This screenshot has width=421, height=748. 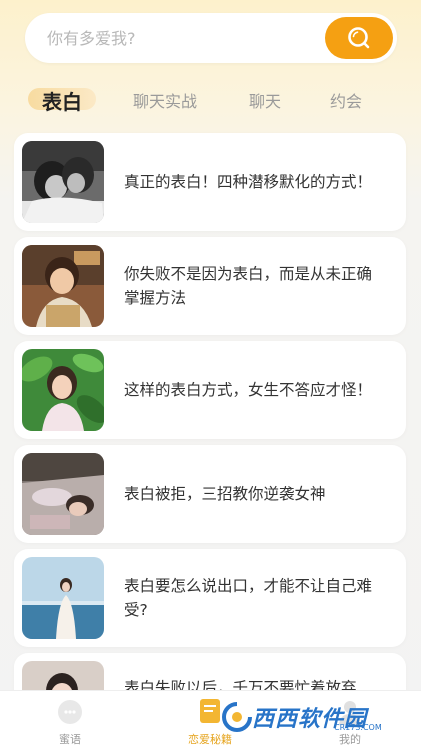 What do you see at coordinates (62, 100) in the screenshot?
I see `tab-biaobai: 表白` at bounding box center [62, 100].